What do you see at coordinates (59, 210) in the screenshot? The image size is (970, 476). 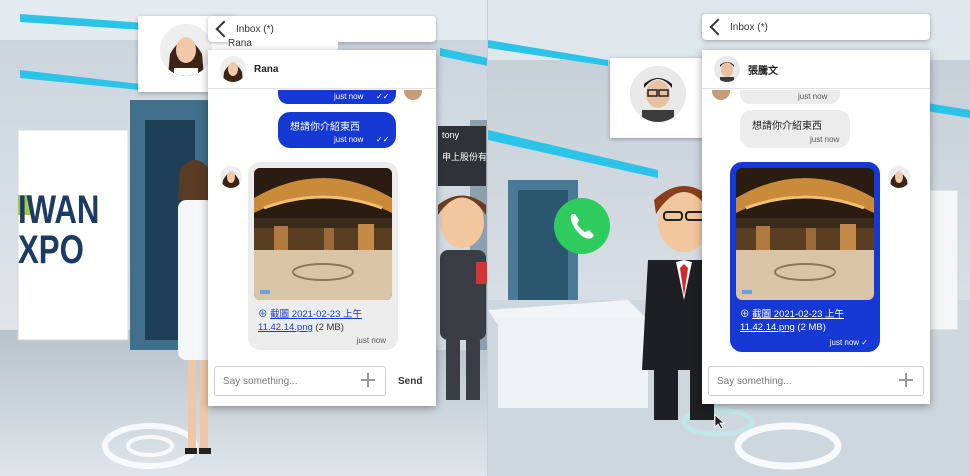 I see `booth-sign-line1: IWAN` at bounding box center [59, 210].